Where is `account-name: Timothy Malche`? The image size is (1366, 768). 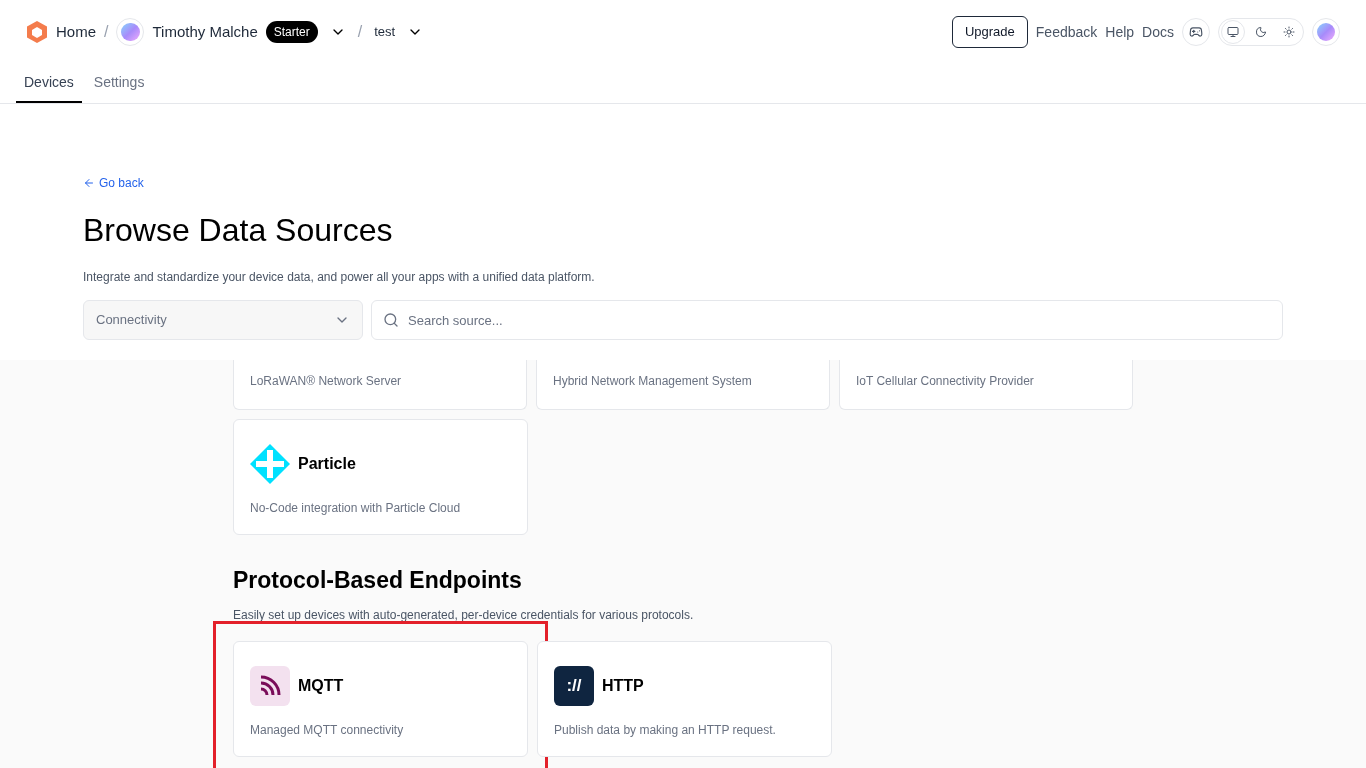 account-name: Timothy Malche is located at coordinates (205, 31).